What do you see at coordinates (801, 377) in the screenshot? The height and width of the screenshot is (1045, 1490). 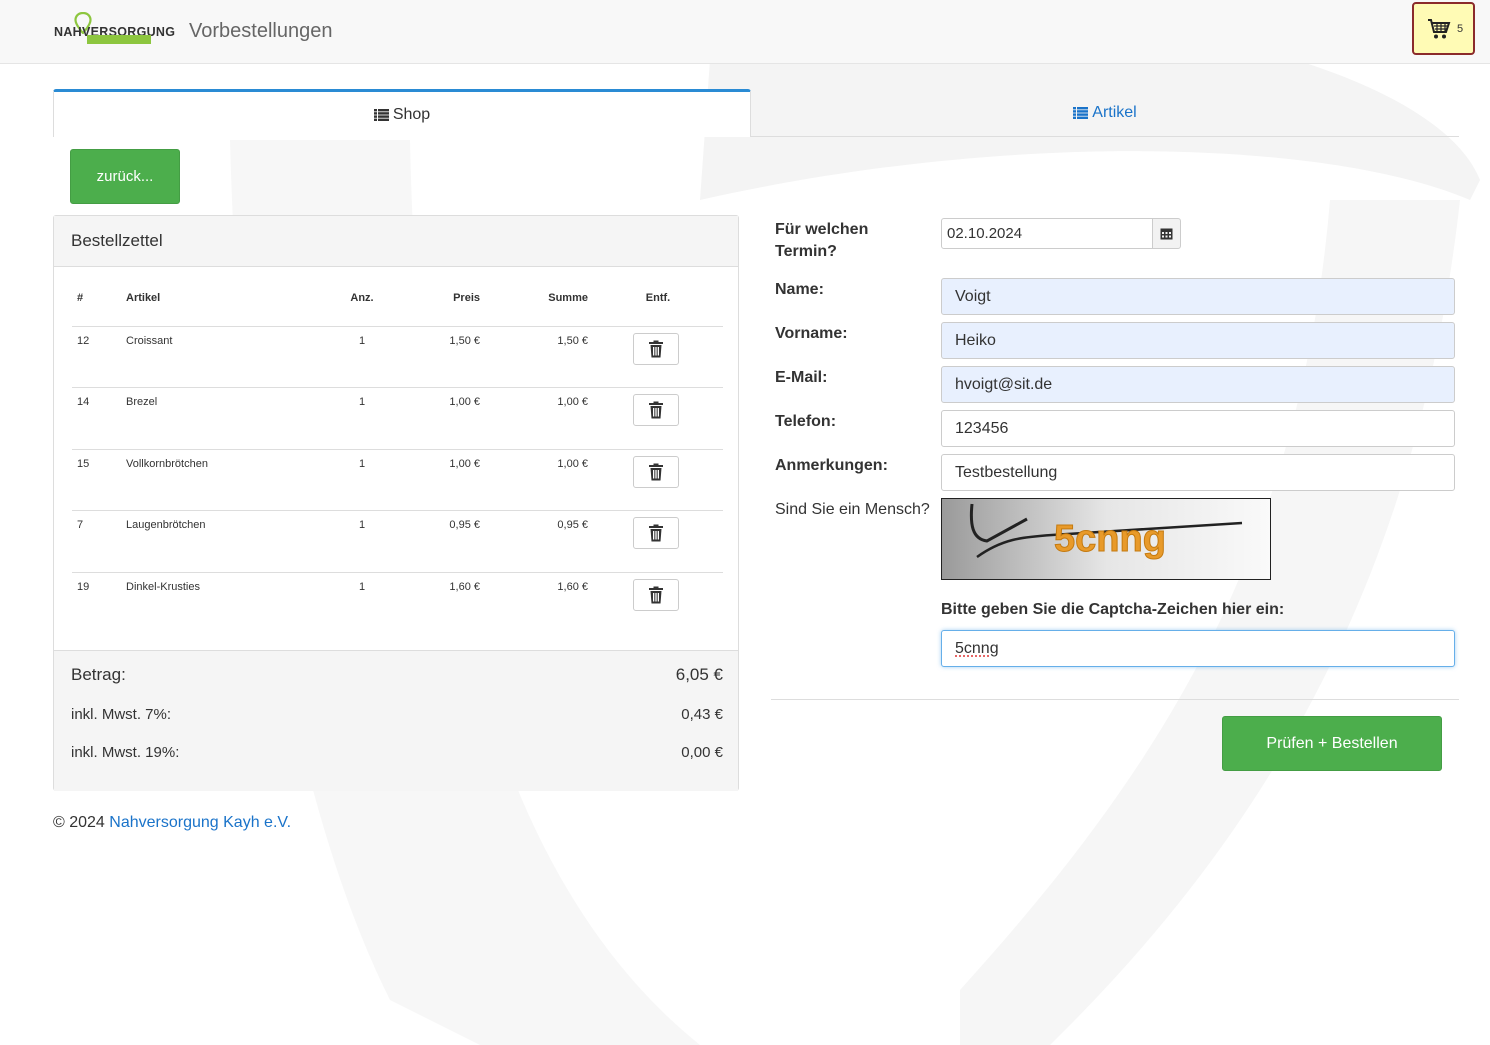 I see `email-label: E-Mail:` at bounding box center [801, 377].